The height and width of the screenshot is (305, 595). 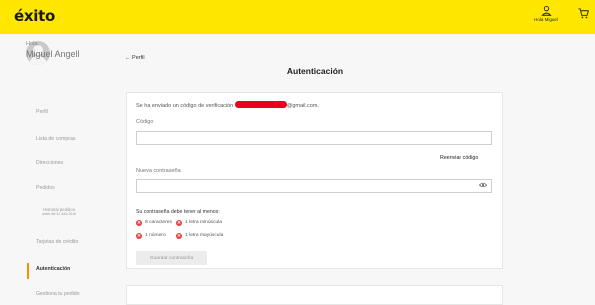 I want to click on rule-uppercase: ✕ 1 letra mayúscula, so click(x=199, y=236).